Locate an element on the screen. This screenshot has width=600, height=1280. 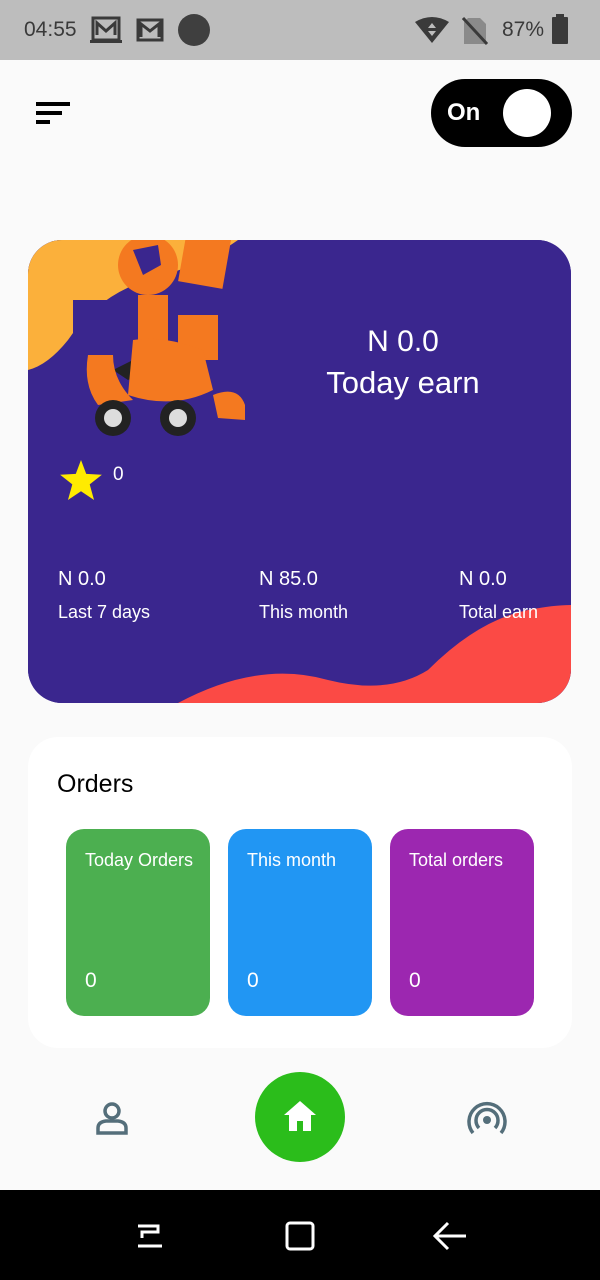
total-earn-label: Total earn is located at coordinates (499, 612).